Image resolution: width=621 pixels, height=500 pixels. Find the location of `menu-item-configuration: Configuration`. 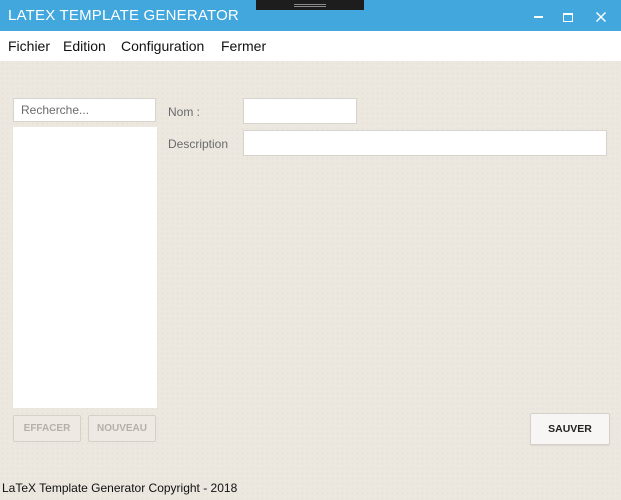

menu-item-configuration: Configuration is located at coordinates (162, 46).